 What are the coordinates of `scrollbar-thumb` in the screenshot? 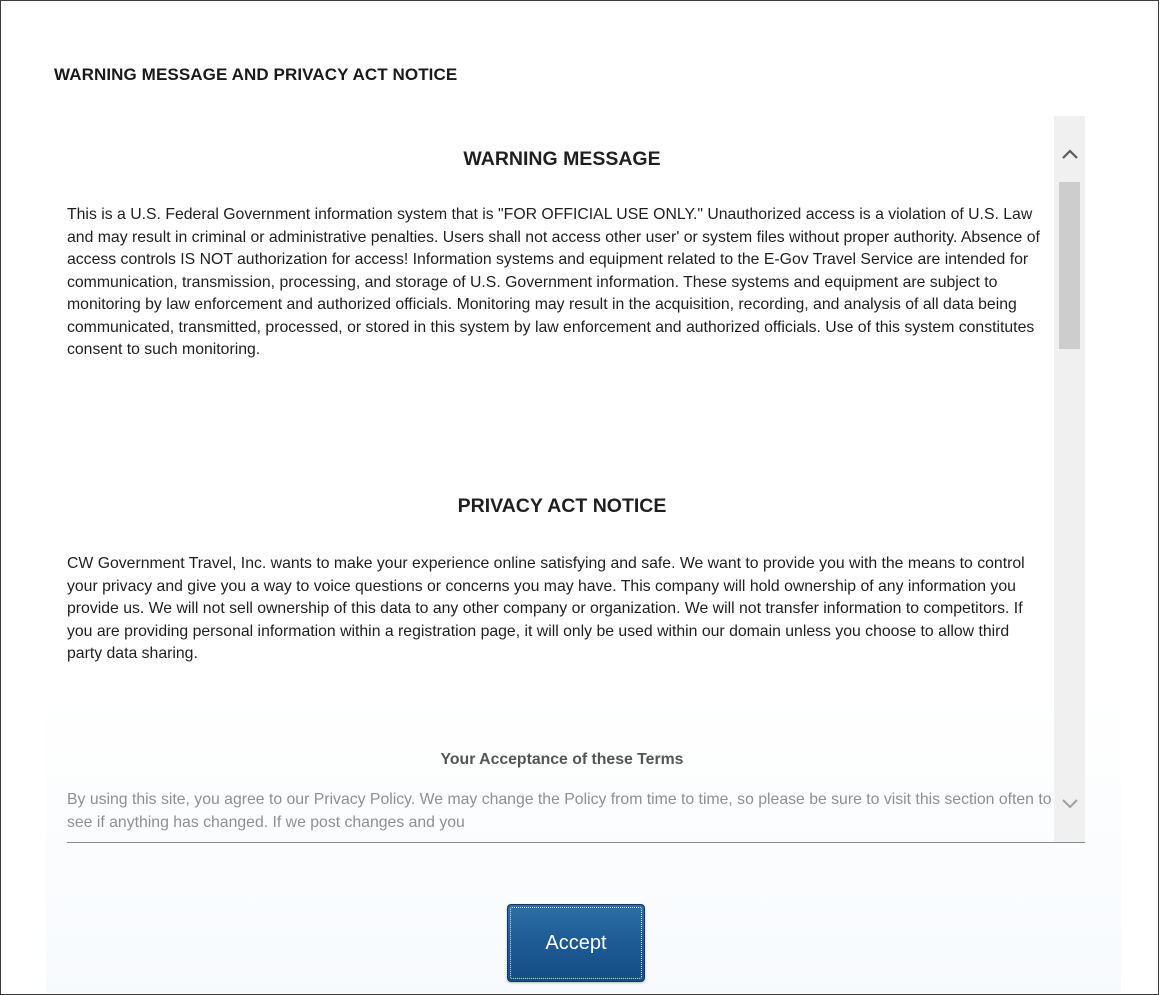 It's located at (1069, 265).